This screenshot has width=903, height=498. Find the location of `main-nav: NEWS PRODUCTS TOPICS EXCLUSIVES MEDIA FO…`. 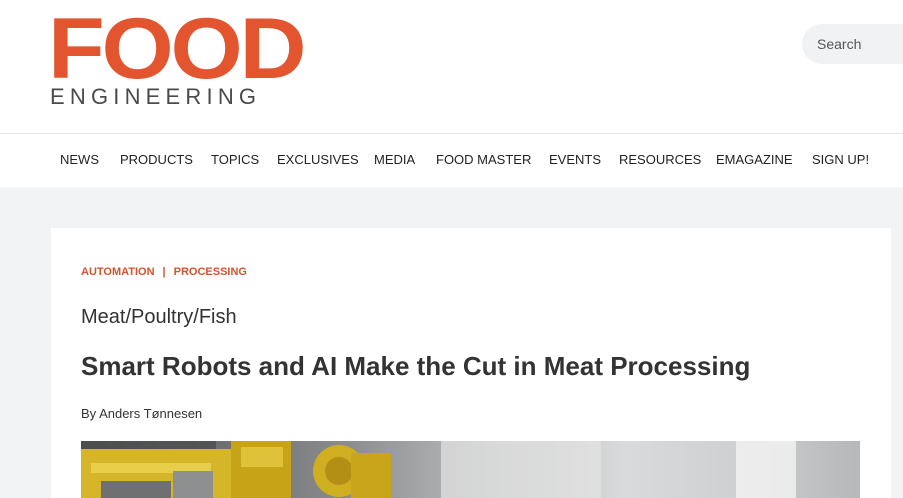

main-nav: NEWS PRODUCTS TOPICS EXCLUSIVES MEDIA FO… is located at coordinates (451, 160).